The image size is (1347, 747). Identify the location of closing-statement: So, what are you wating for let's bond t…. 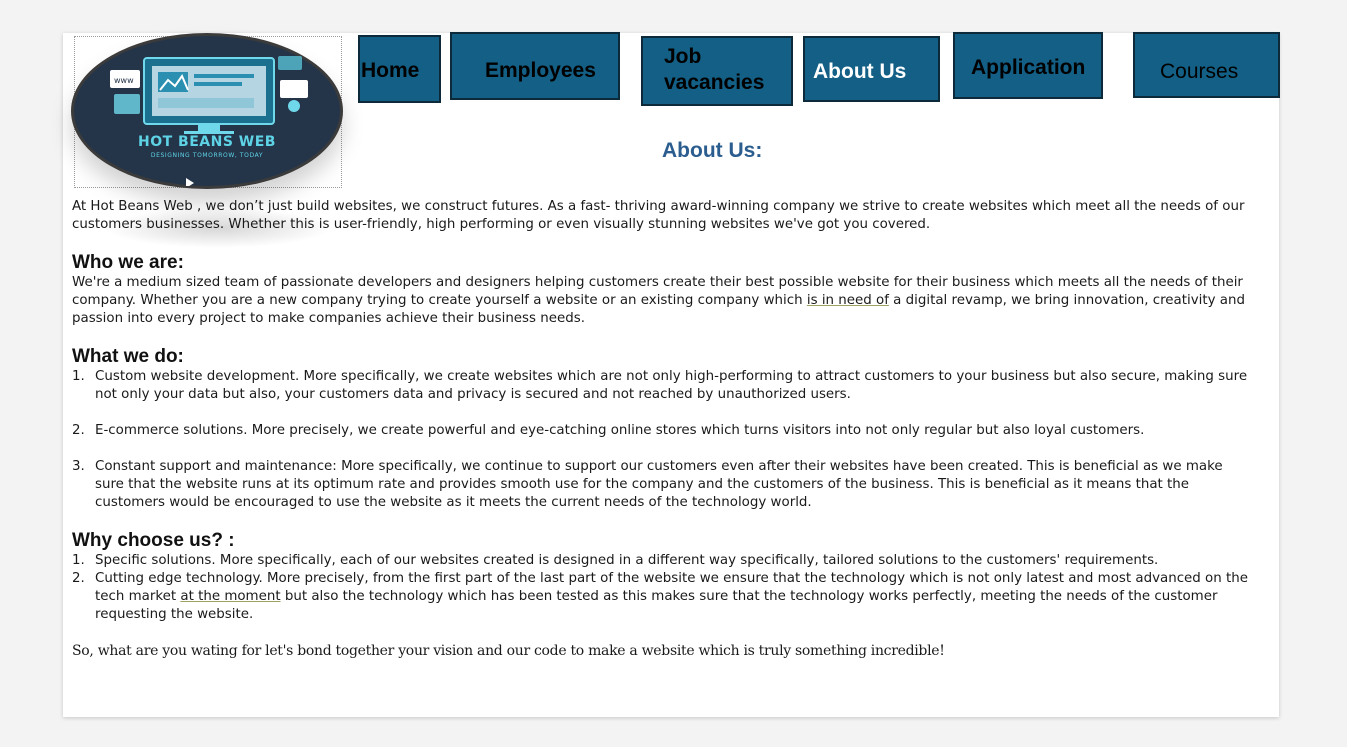
(508, 651).